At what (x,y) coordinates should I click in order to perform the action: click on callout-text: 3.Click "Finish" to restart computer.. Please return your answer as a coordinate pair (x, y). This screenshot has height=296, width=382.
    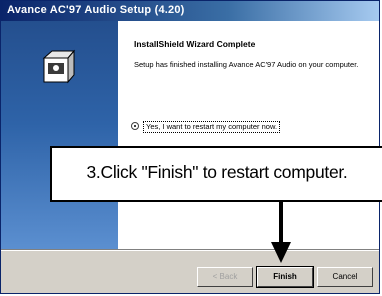
    Looking at the image, I should click on (217, 172).